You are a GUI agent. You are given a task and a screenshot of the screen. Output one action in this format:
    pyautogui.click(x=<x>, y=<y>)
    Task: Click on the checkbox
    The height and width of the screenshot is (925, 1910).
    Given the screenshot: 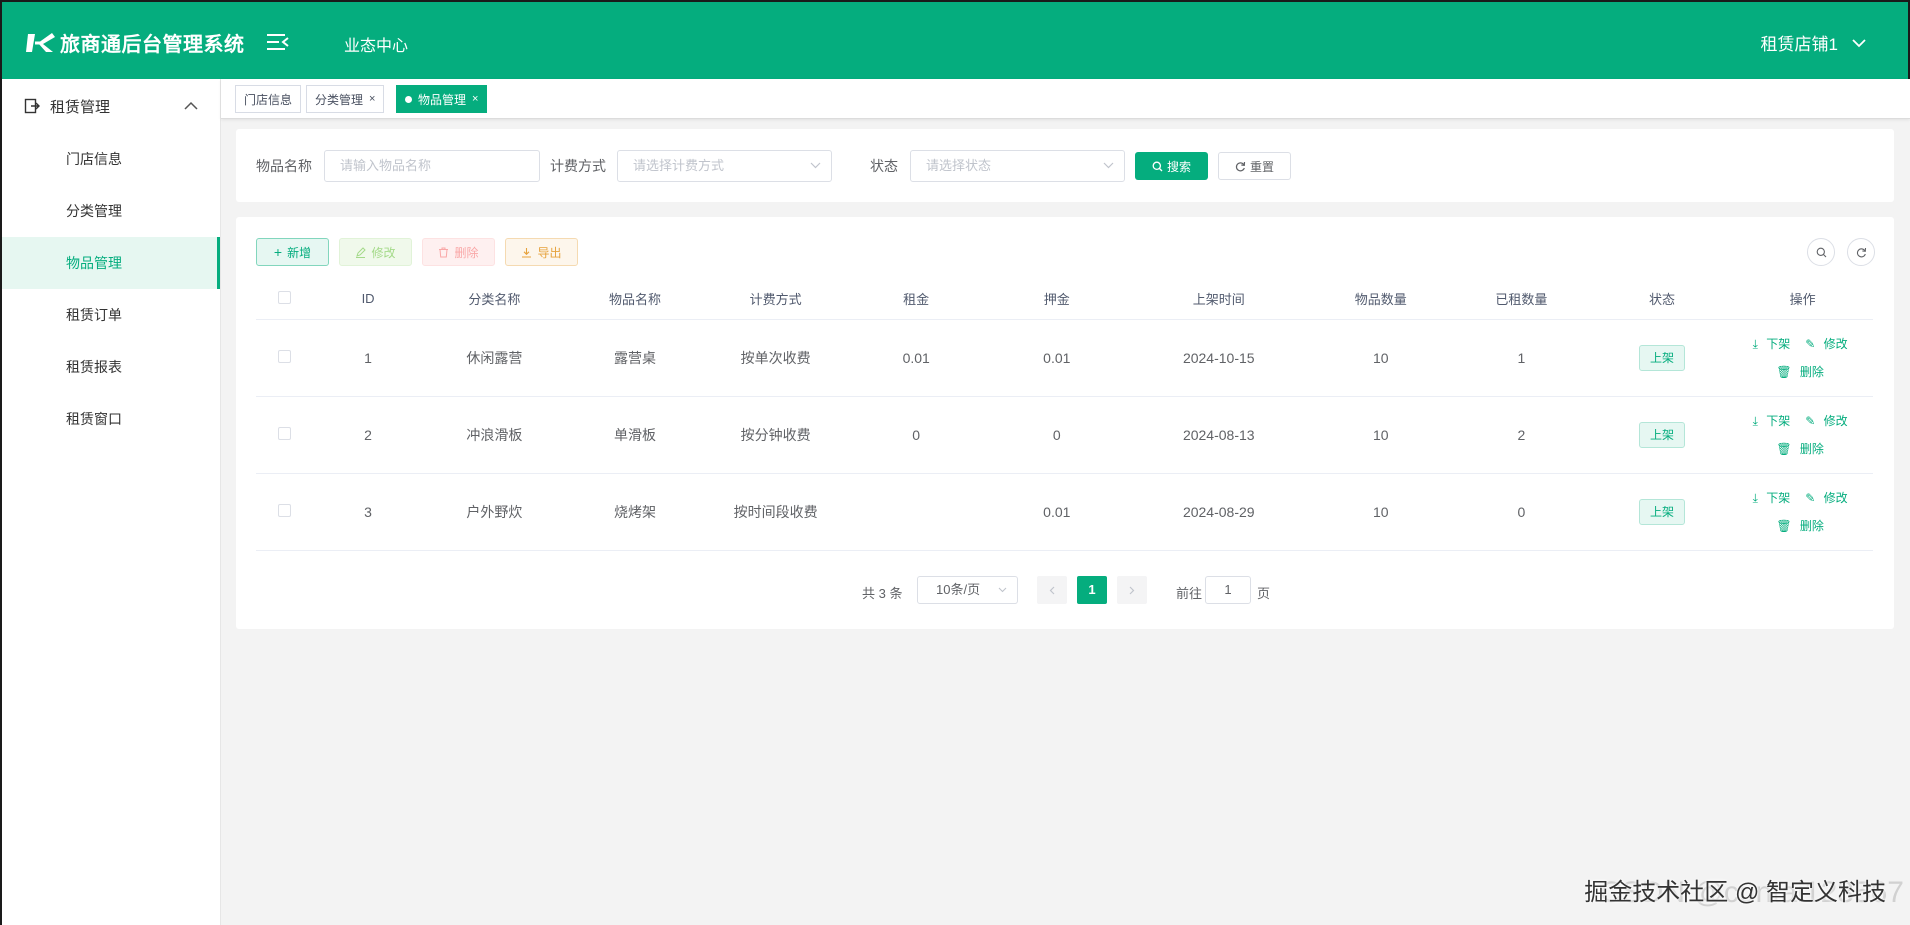 What is the action you would take?
    pyautogui.click(x=284, y=297)
    